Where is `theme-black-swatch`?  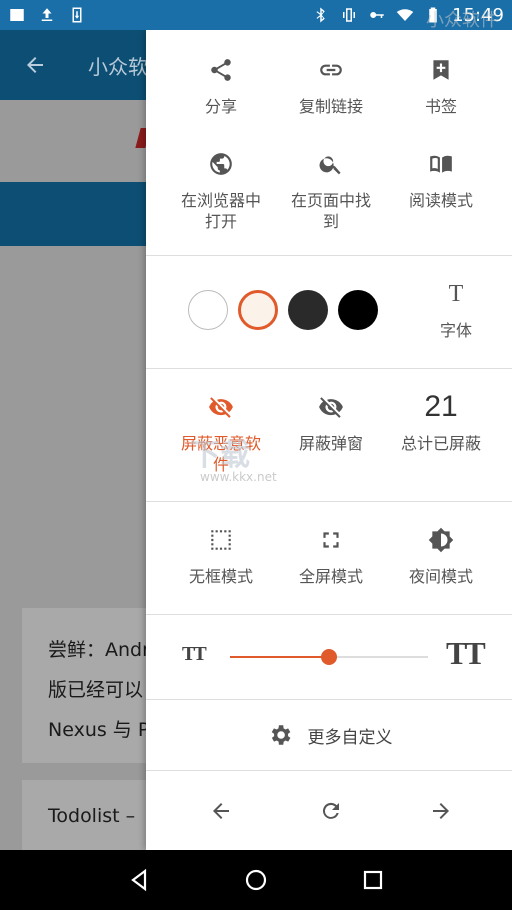
theme-black-swatch is located at coordinates (358, 310).